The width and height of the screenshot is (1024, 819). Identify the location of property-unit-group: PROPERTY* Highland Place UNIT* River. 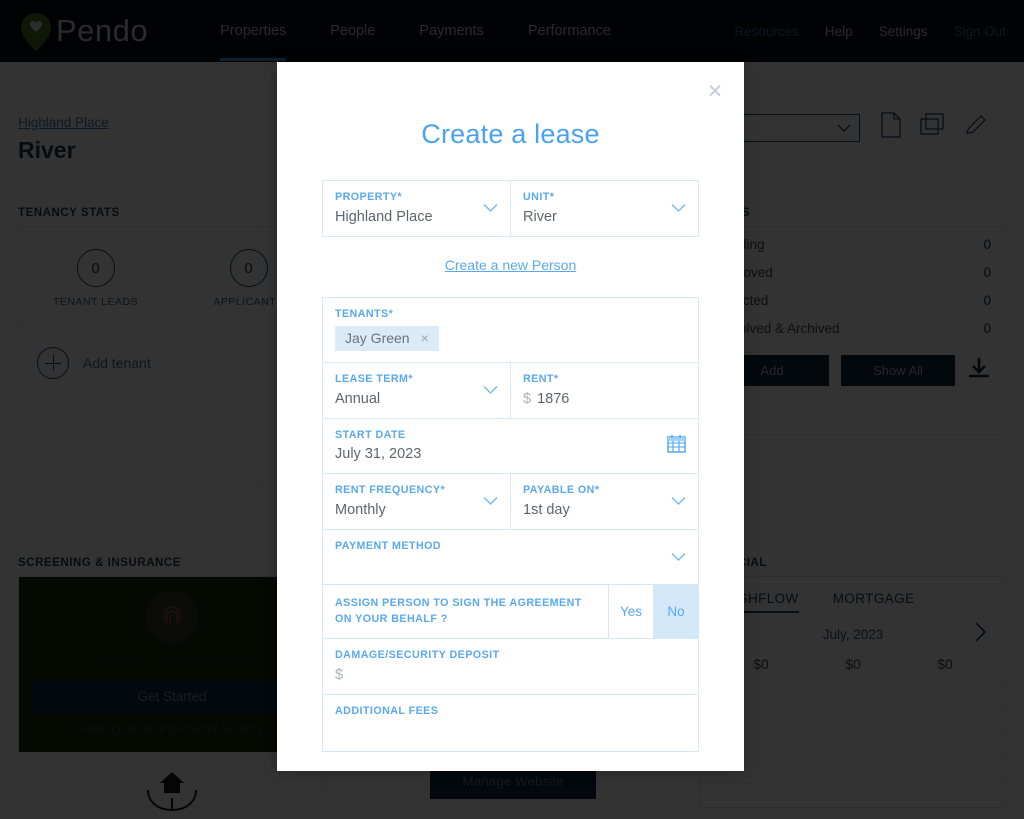
(510, 208).